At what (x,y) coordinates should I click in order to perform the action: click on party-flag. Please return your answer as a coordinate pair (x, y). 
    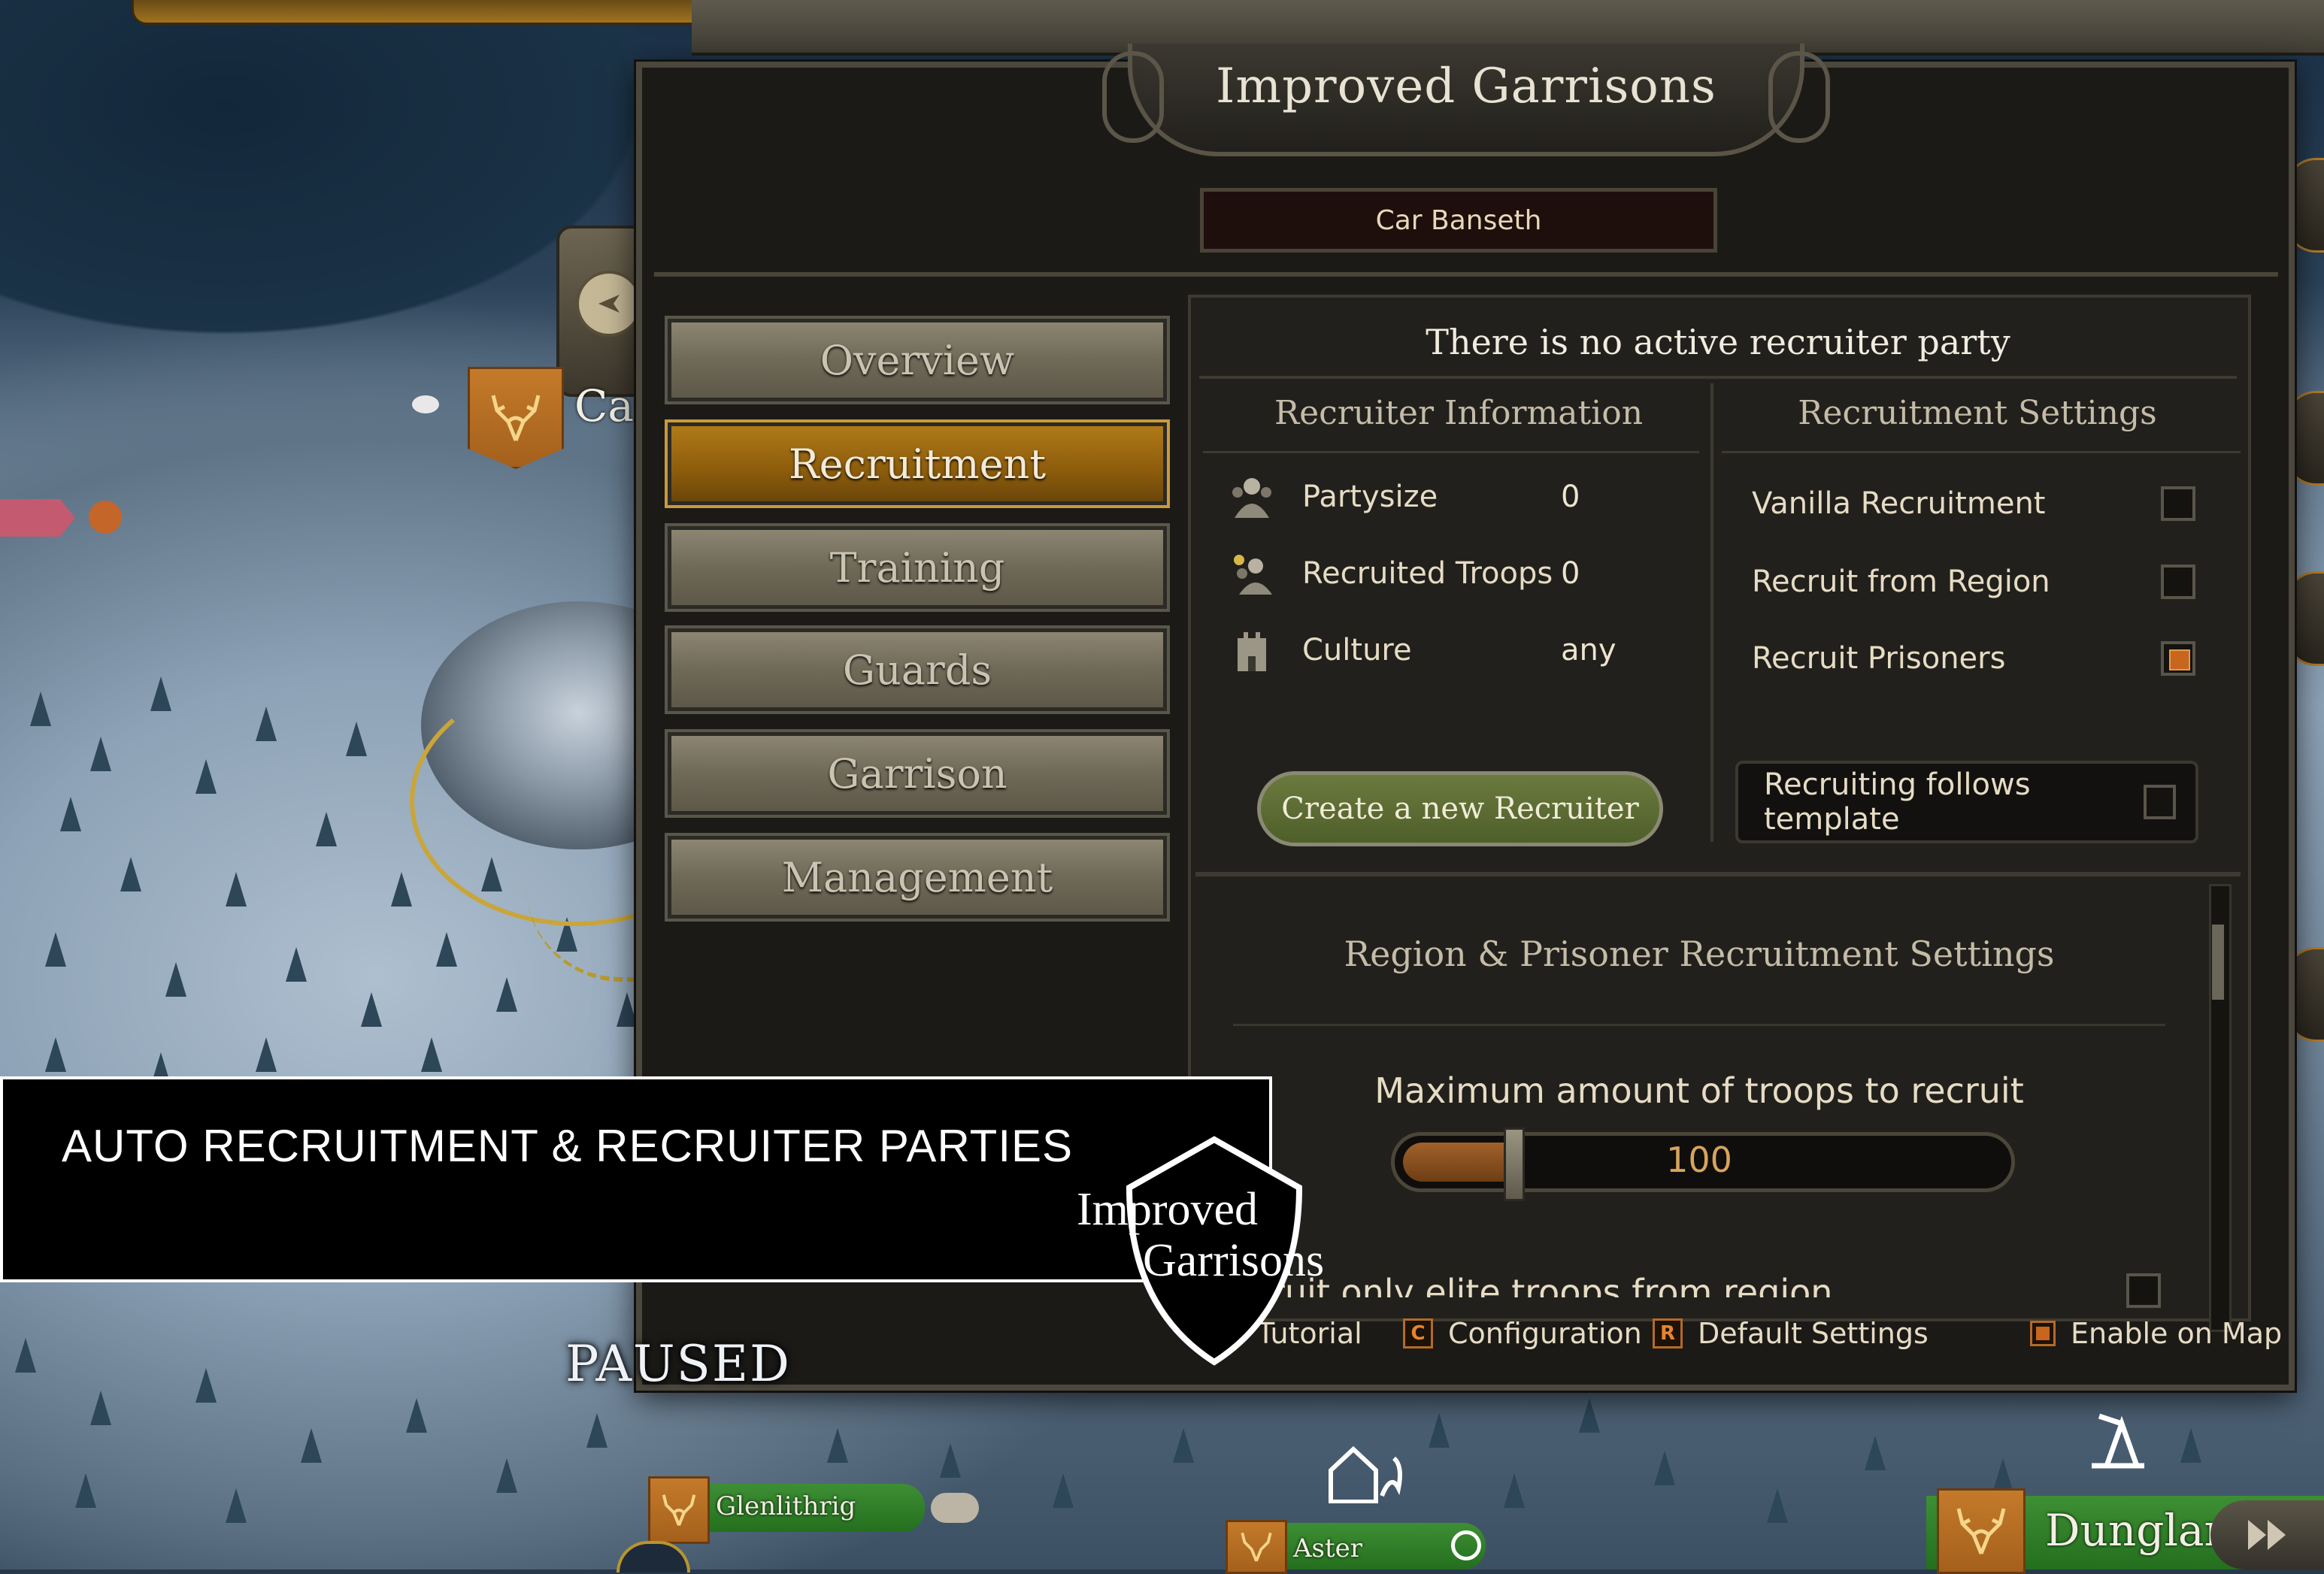
    Looking at the image, I should click on (37, 518).